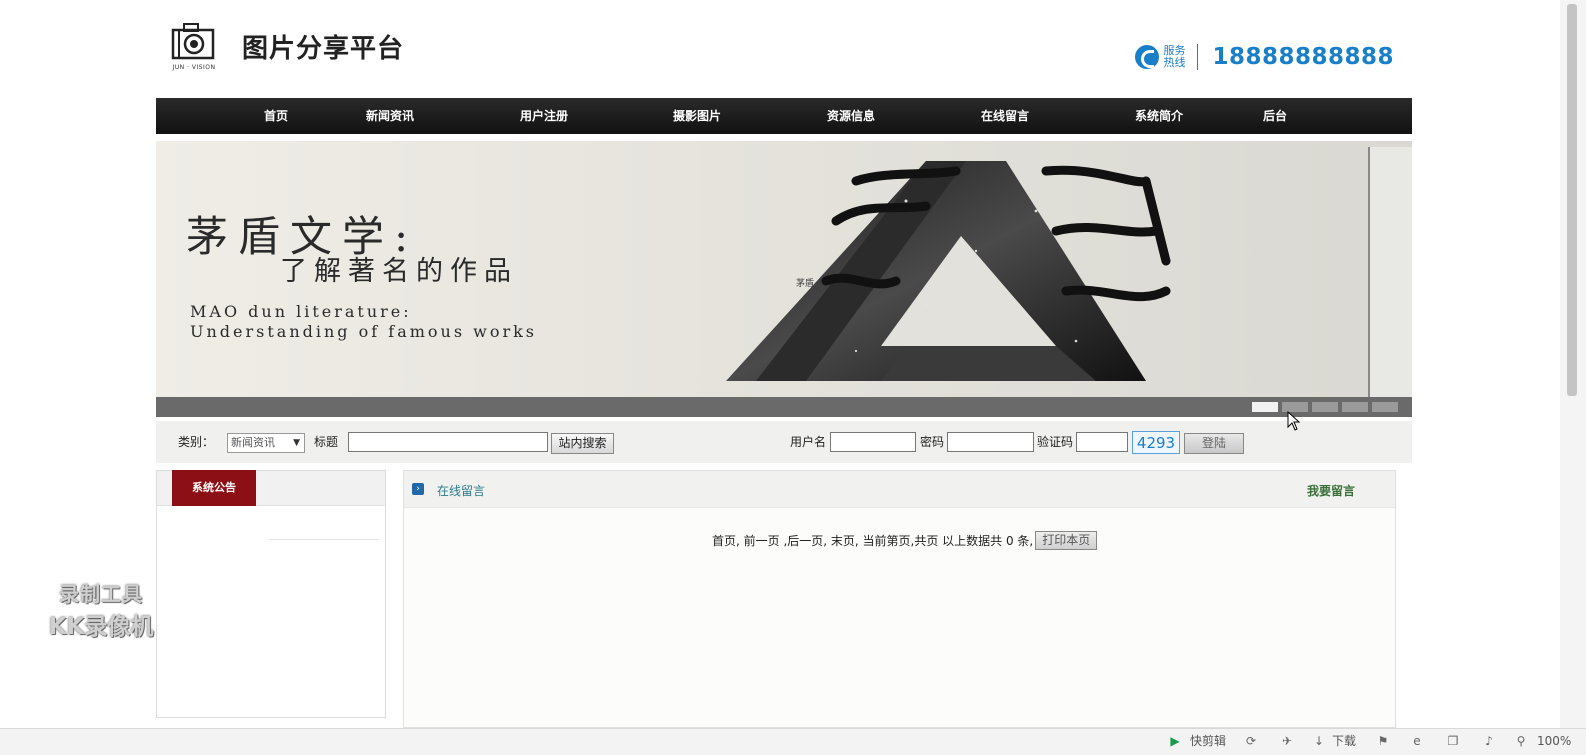 The image size is (1586, 755). What do you see at coordinates (253, 442) in the screenshot?
I see `category-select-value: 新闻资讯` at bounding box center [253, 442].